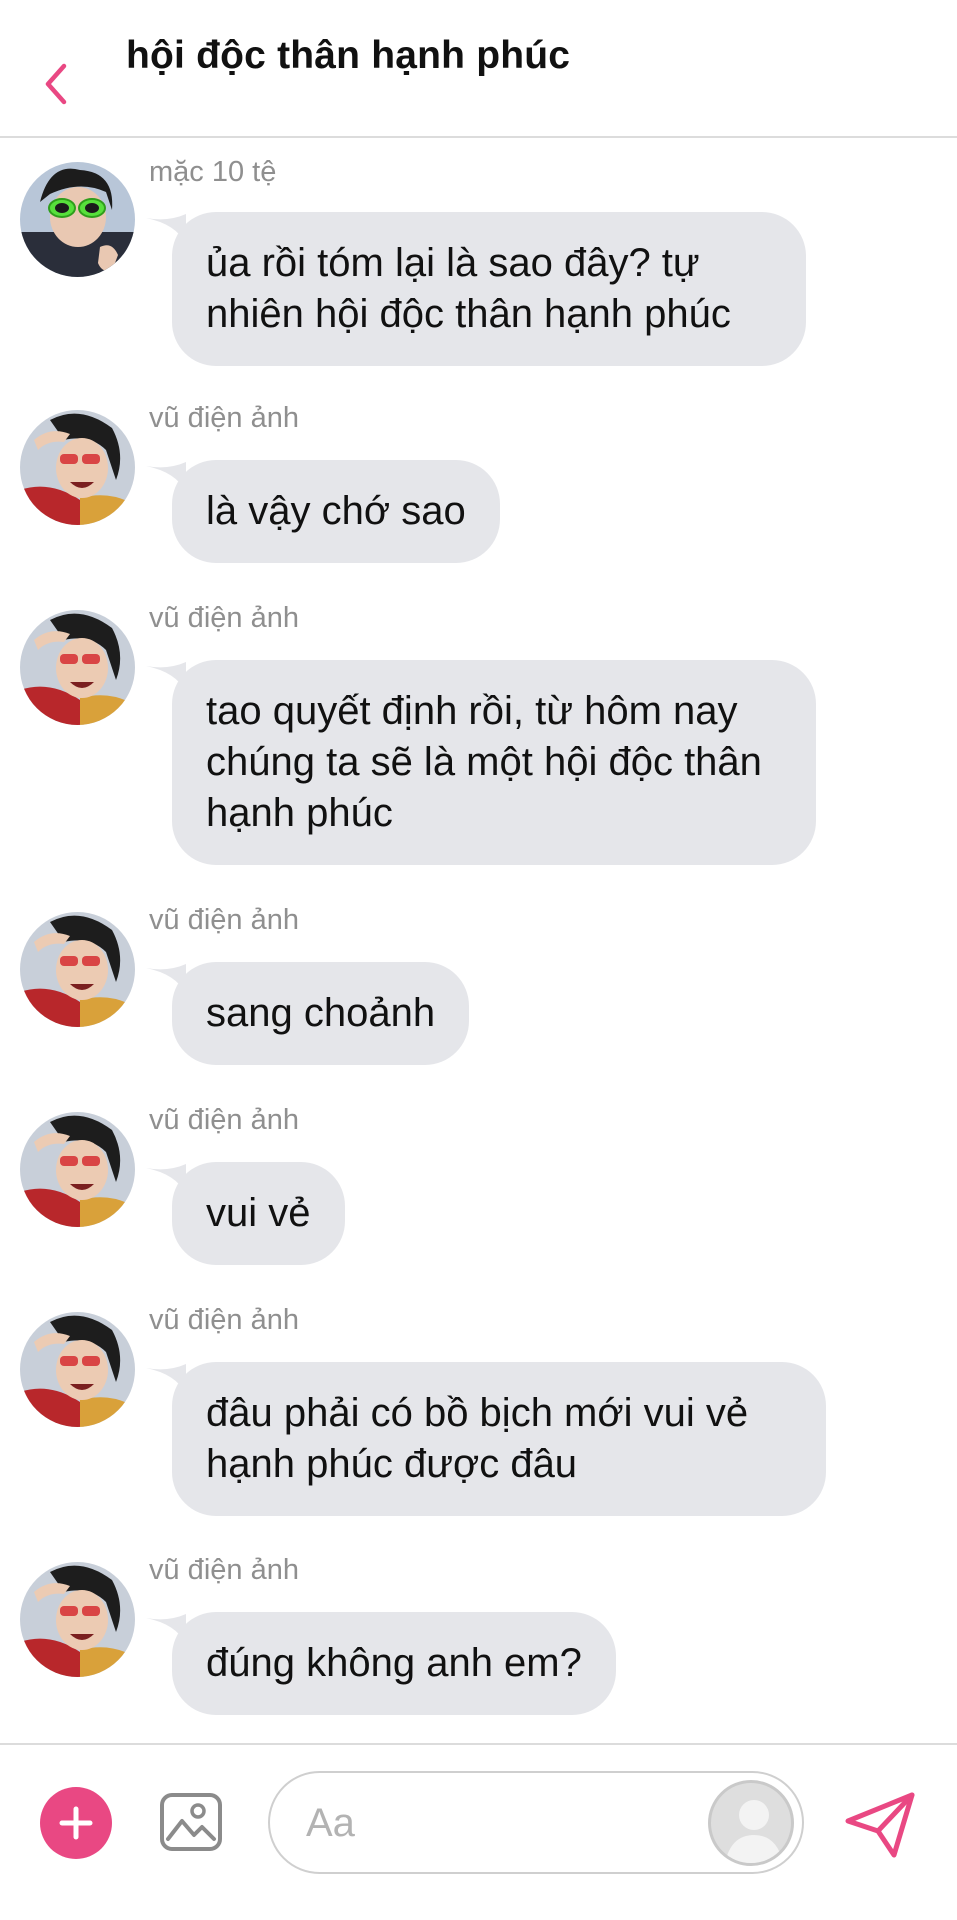  Describe the element at coordinates (336, 511) in the screenshot. I see `message-bubble: là vậy chớ sao` at that location.